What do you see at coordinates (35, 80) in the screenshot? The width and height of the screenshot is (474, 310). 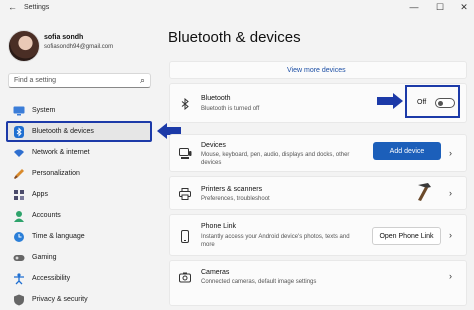 I see `search-placeholder: Find a setting` at bounding box center [35, 80].